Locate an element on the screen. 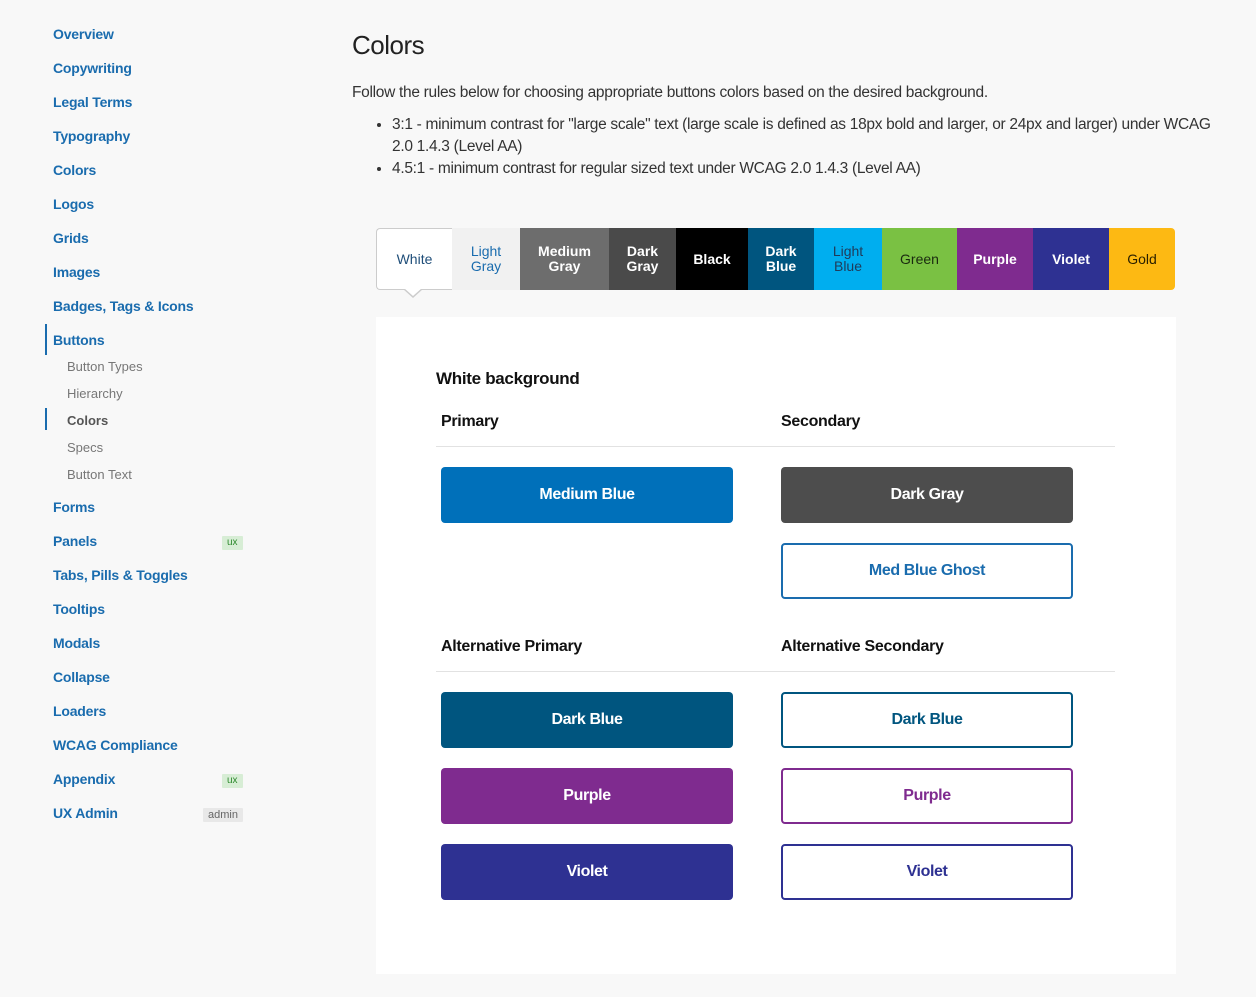 The height and width of the screenshot is (997, 1256). sidebar-item-loaders: Loaders is located at coordinates (79, 711).